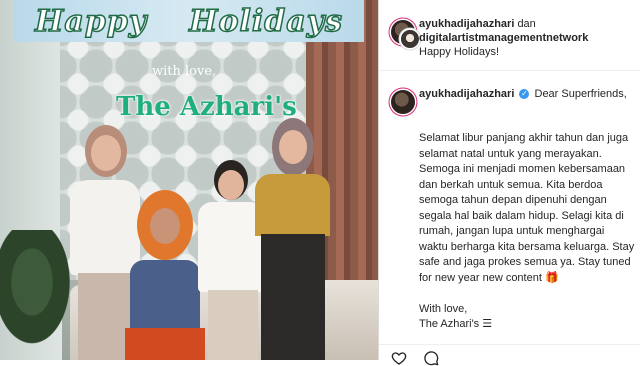  Describe the element at coordinates (266, 21) in the screenshot. I see `banner-word-holidays: Holidays` at that location.